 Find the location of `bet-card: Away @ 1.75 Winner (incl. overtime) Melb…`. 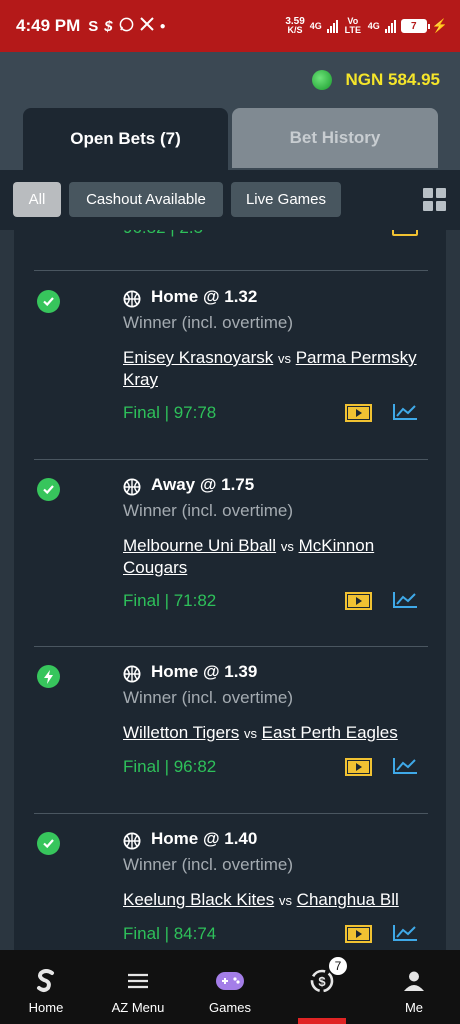

bet-card: Away @ 1.75 Winner (incl. overtime) Melb… is located at coordinates (230, 540).